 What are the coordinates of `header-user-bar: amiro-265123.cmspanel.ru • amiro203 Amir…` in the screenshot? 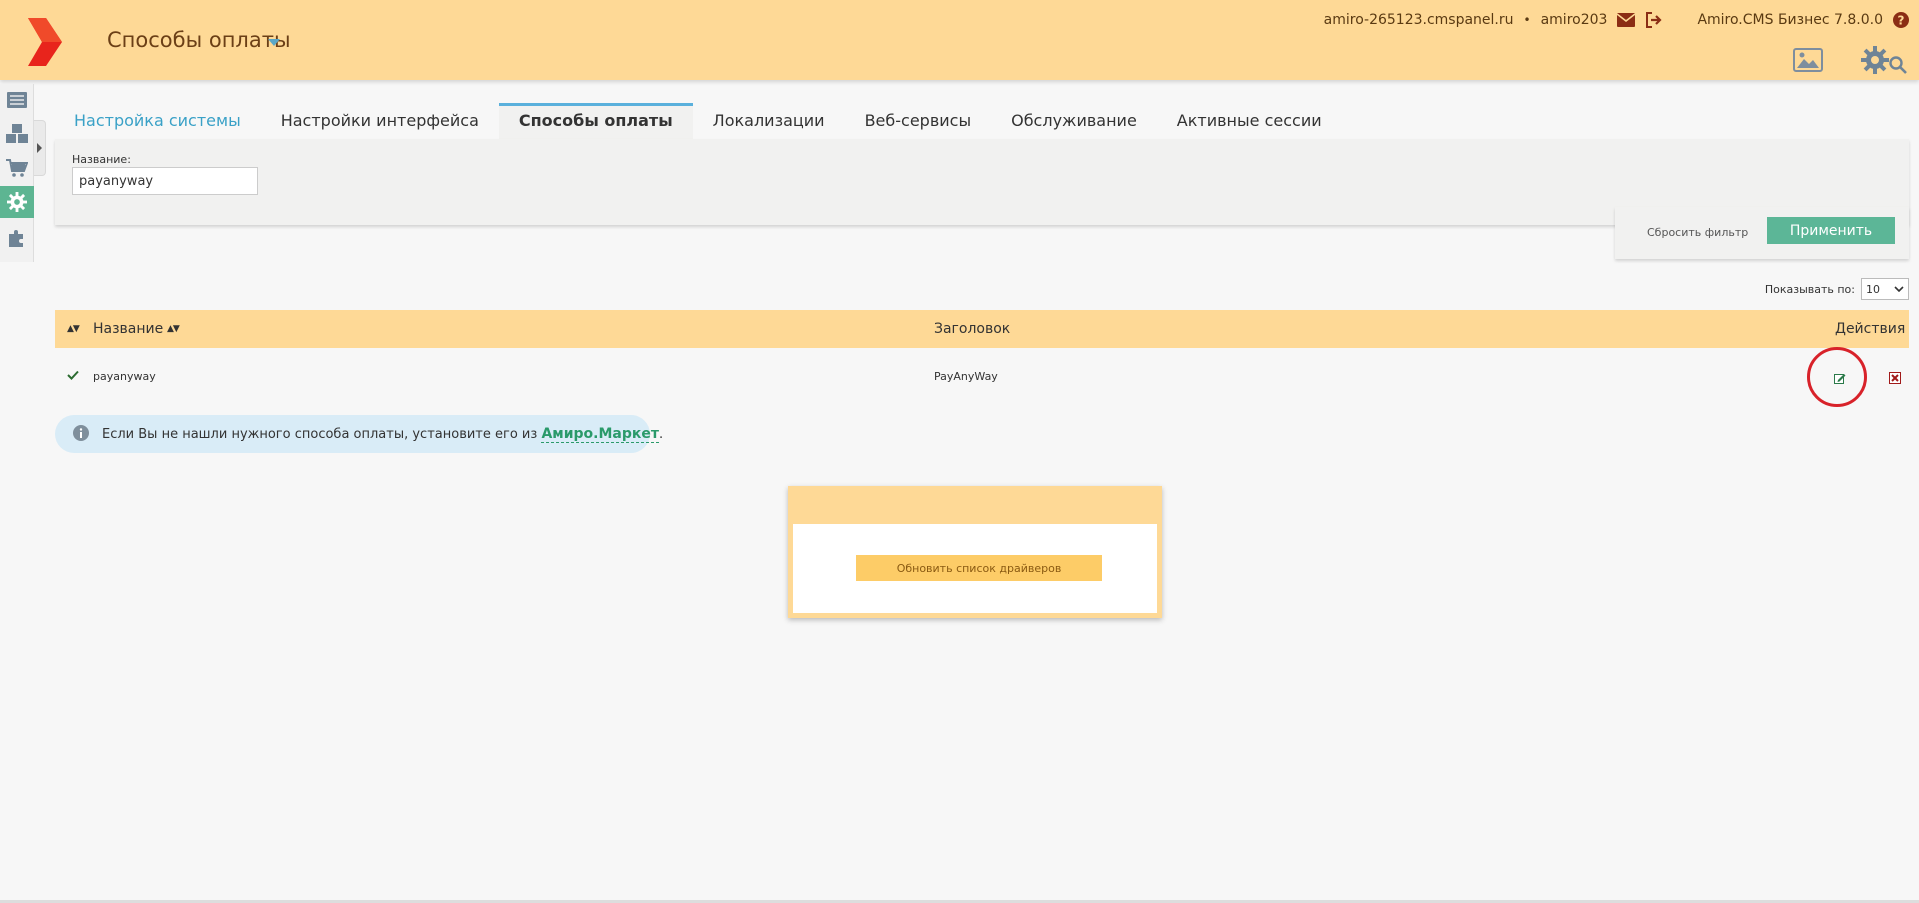 It's located at (1616, 20).